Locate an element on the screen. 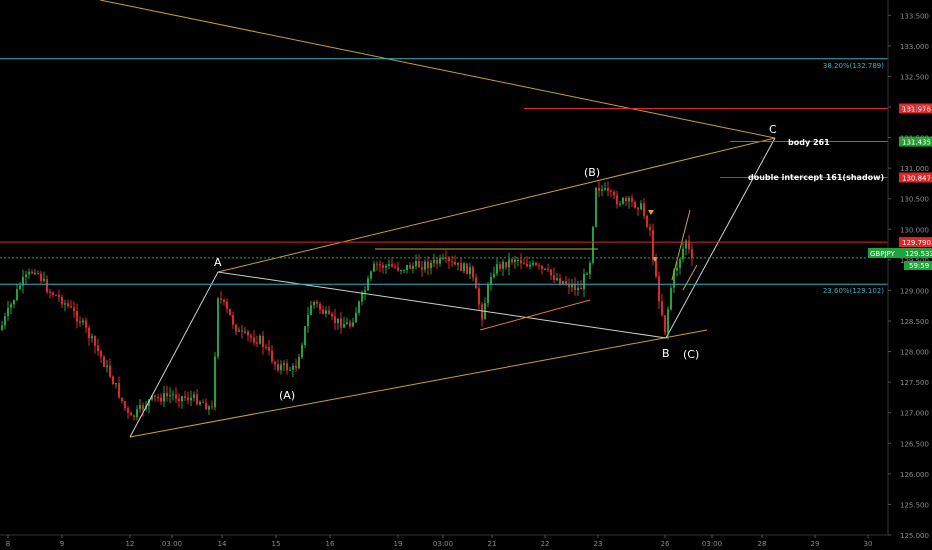 This screenshot has width=932, height=550. level-price-label: 129.790 is located at coordinates (916, 243).